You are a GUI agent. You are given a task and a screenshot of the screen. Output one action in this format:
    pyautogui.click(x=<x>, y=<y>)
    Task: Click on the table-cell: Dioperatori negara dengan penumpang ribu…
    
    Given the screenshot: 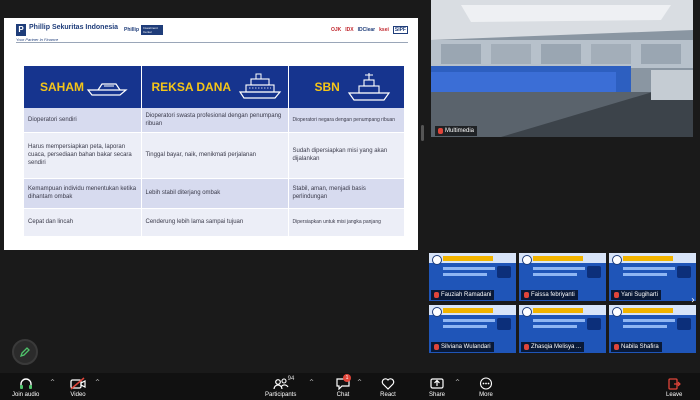 What is the action you would take?
    pyautogui.click(x=346, y=120)
    